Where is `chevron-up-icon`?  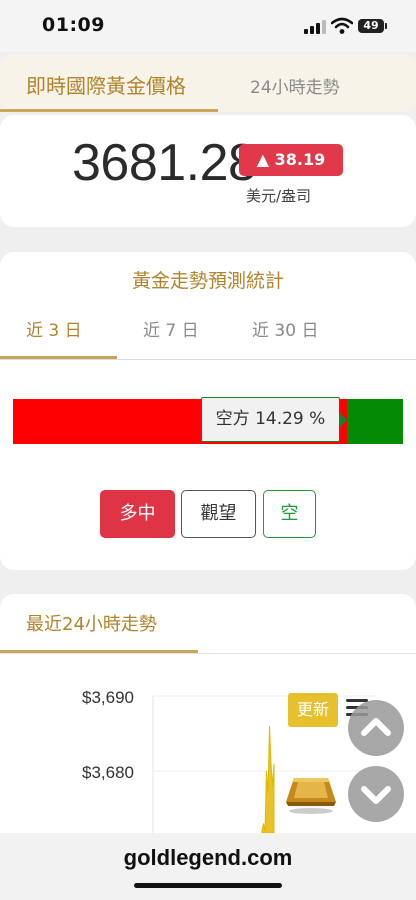
chevron-up-icon is located at coordinates (376, 727).